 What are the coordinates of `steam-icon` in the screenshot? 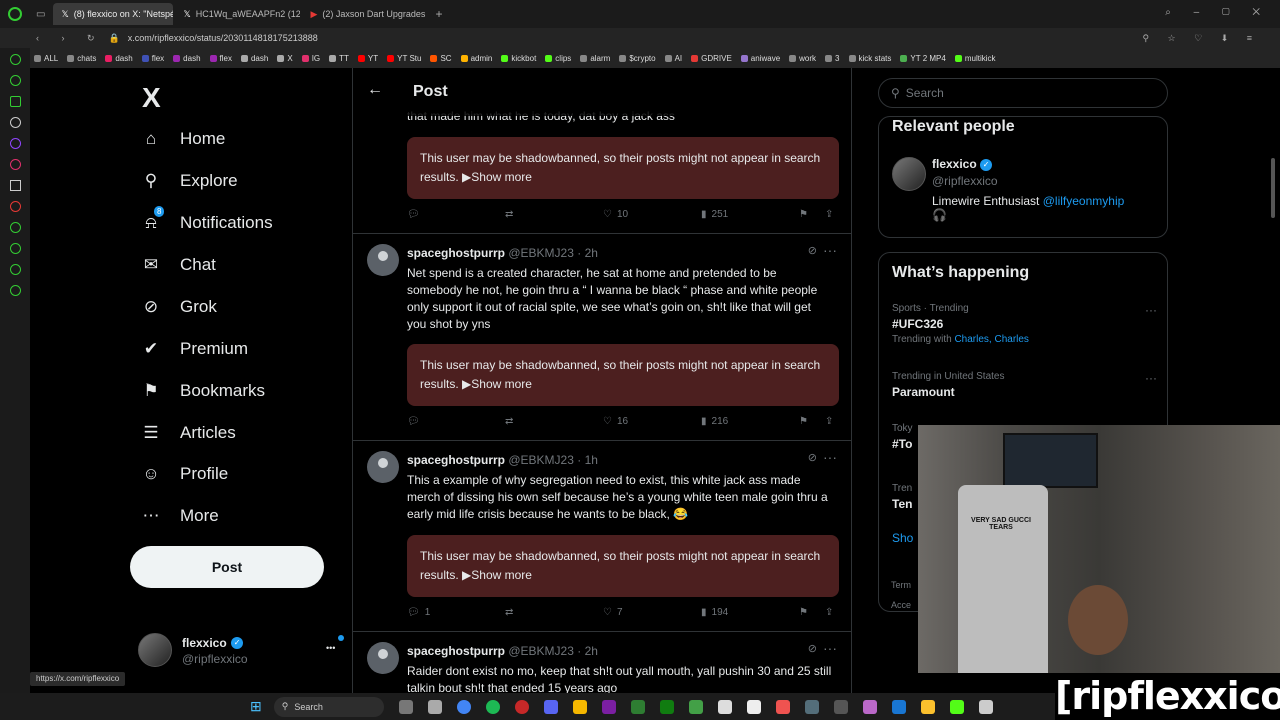 It's located at (898, 706).